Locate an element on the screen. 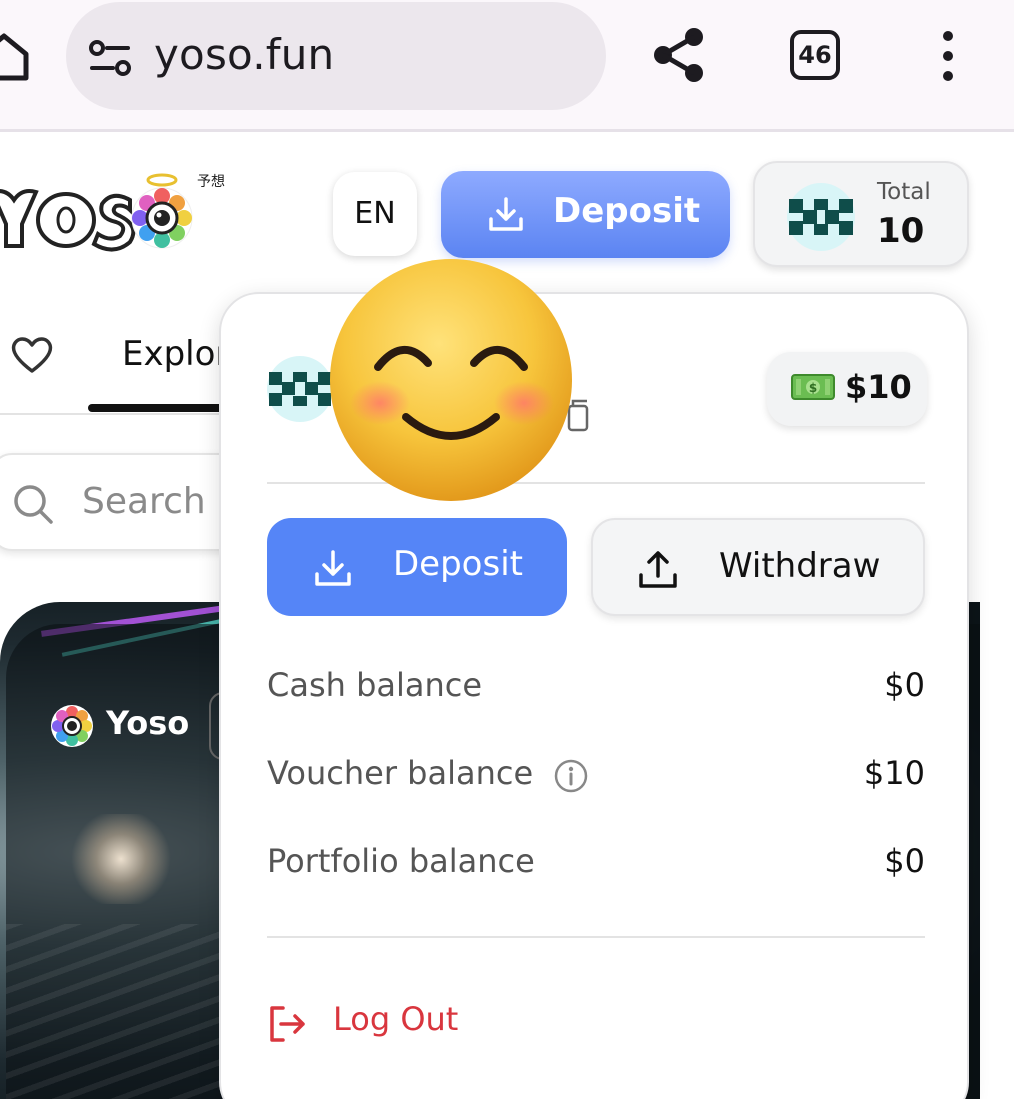  logo-kanji: 予想 is located at coordinates (211, 182).